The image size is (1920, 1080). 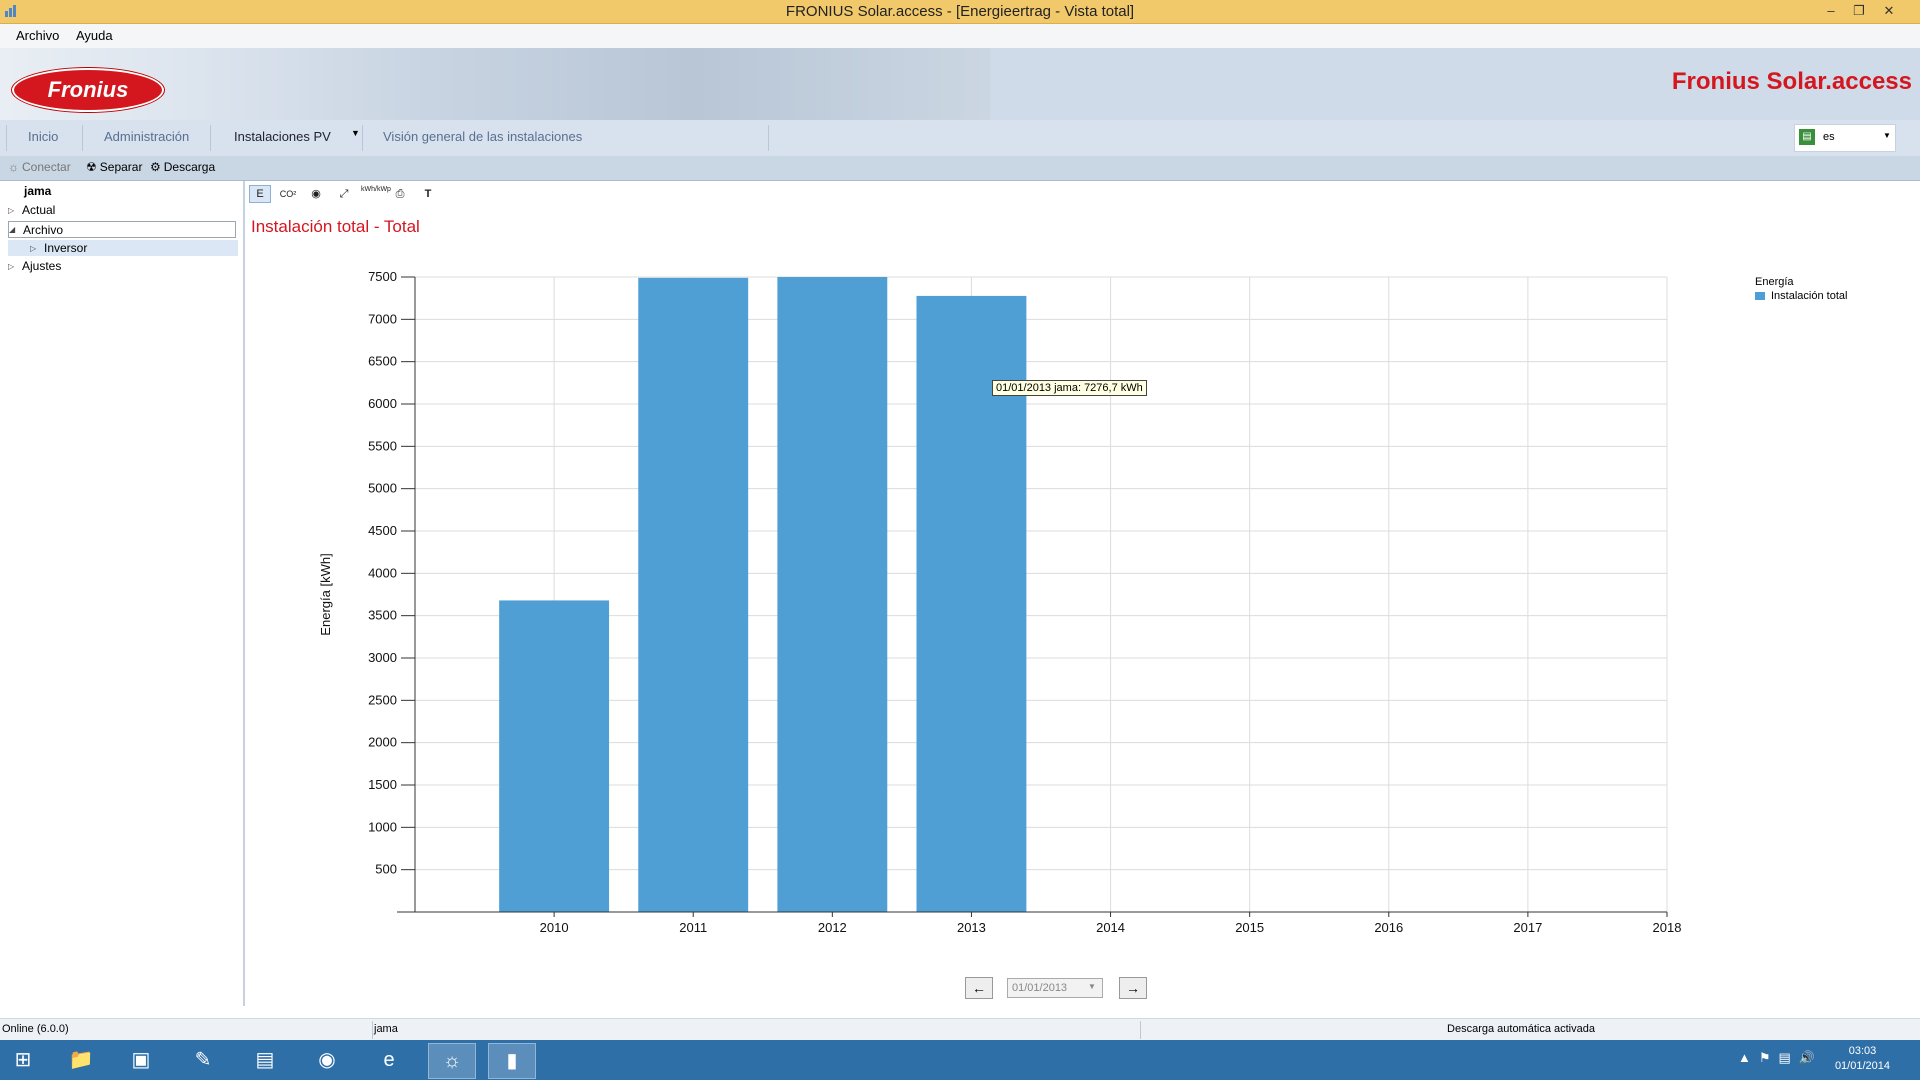 I want to click on x-tick-label: 2018, so click(x=1667, y=927).